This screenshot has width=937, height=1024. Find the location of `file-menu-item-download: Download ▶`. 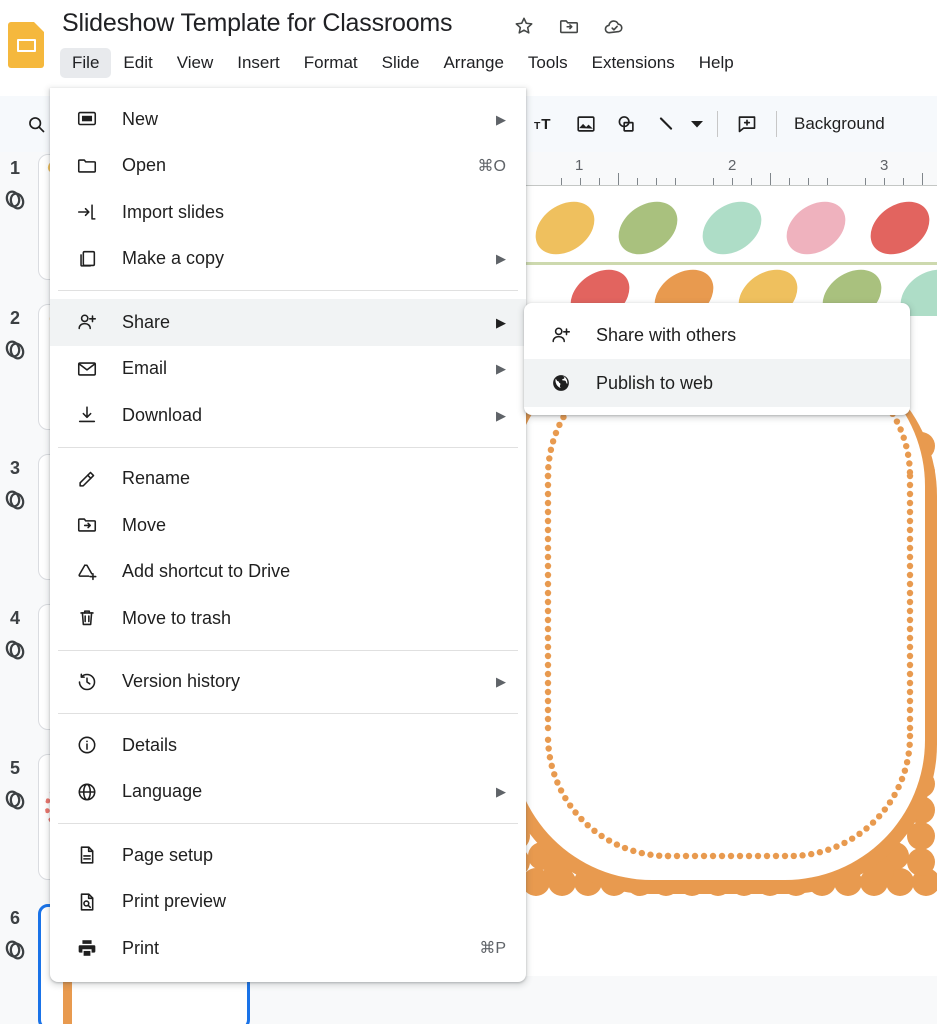

file-menu-item-download: Download ▶ is located at coordinates (288, 415).